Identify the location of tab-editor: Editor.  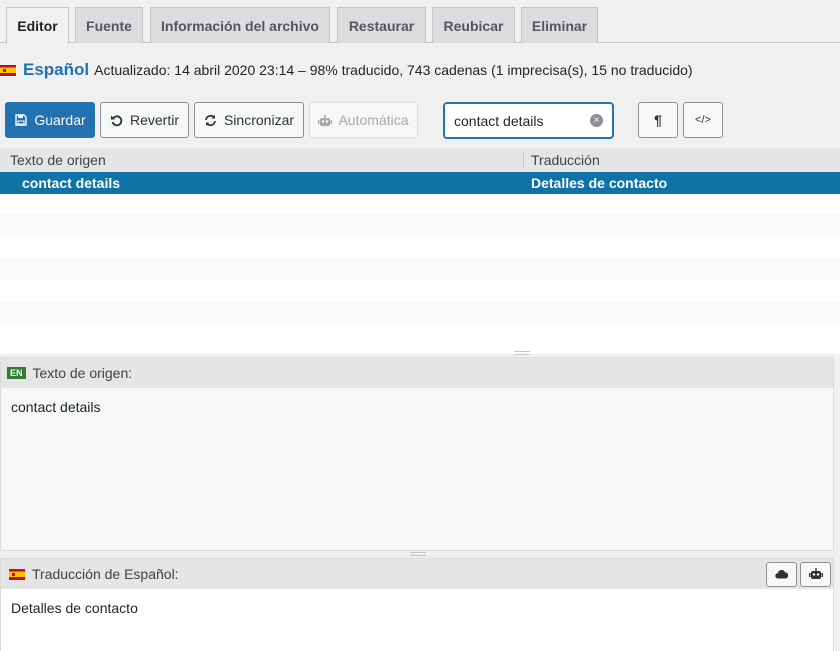
(37, 25).